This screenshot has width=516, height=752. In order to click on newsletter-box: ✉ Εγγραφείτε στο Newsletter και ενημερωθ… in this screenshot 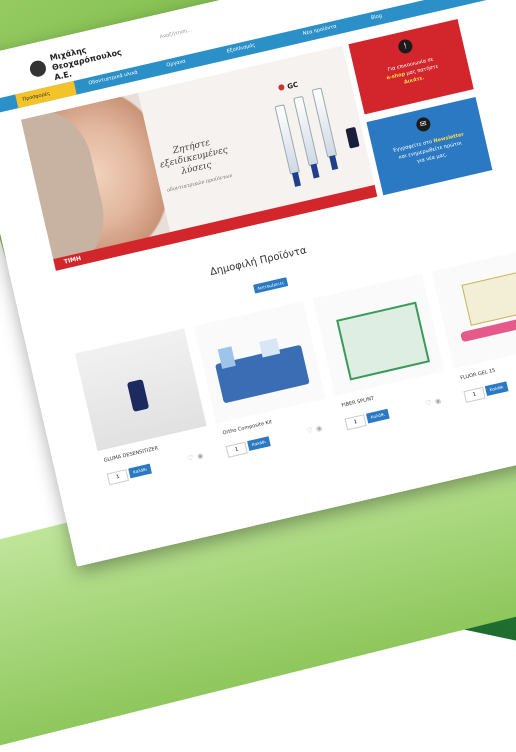, I will do `click(429, 146)`.